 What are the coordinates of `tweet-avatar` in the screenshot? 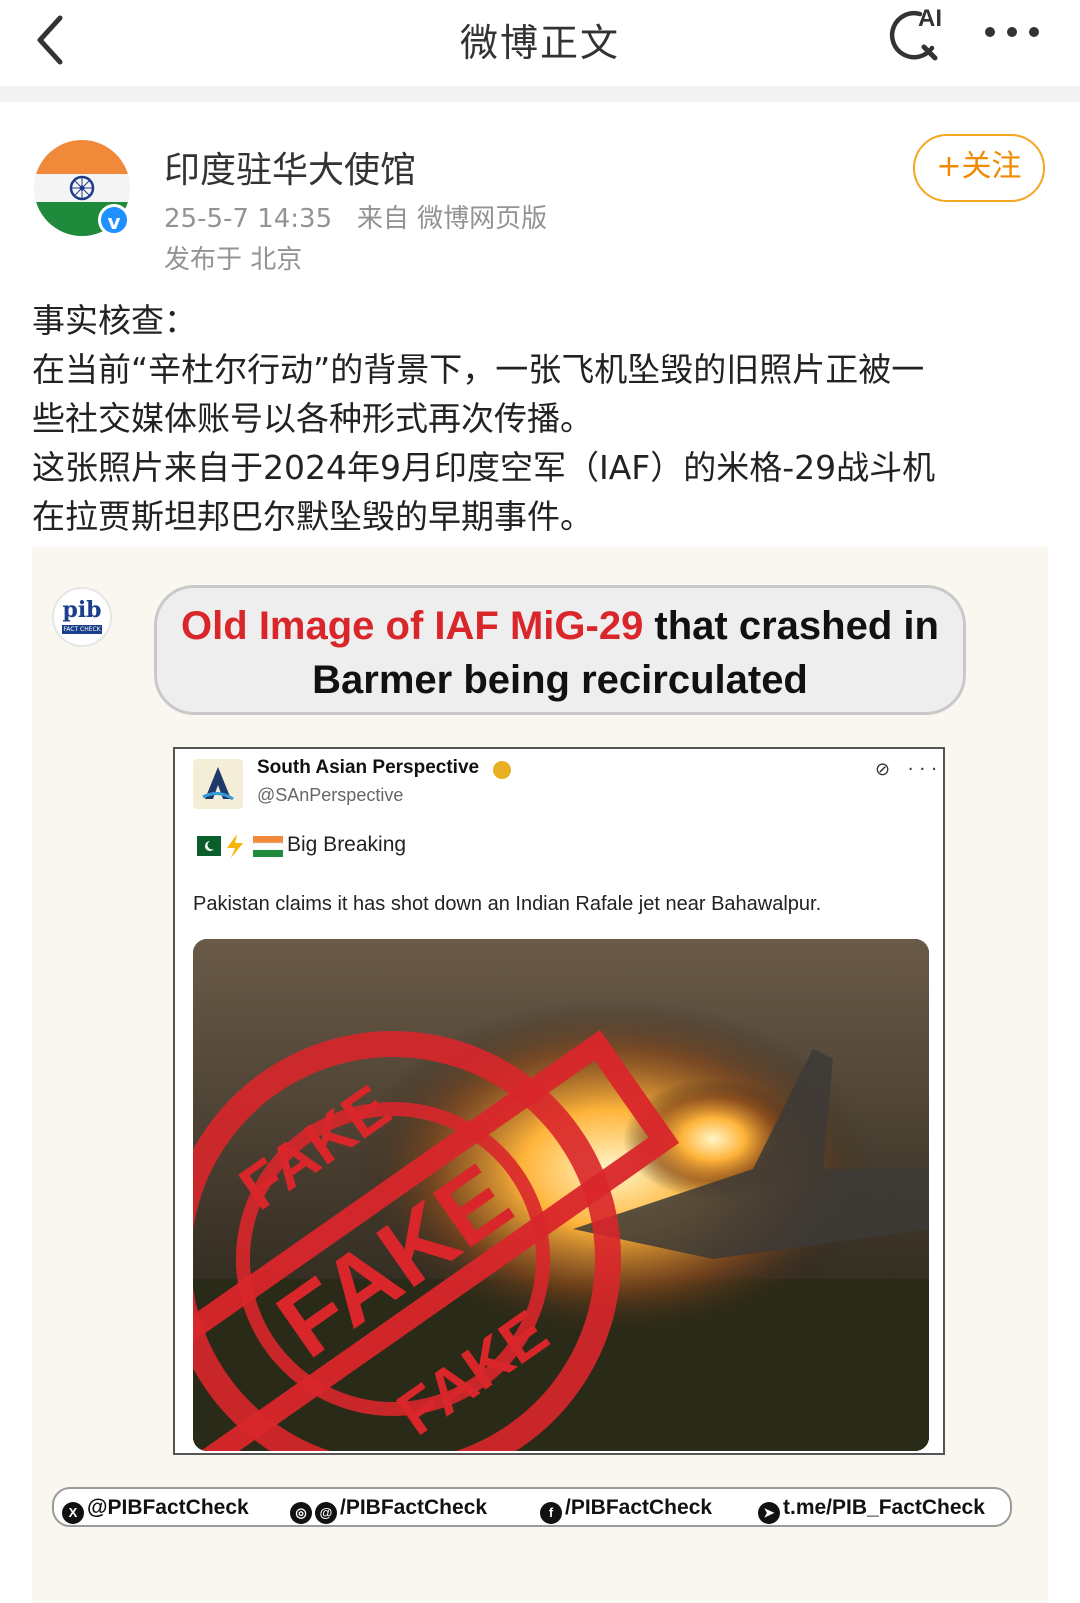 It's located at (218, 784).